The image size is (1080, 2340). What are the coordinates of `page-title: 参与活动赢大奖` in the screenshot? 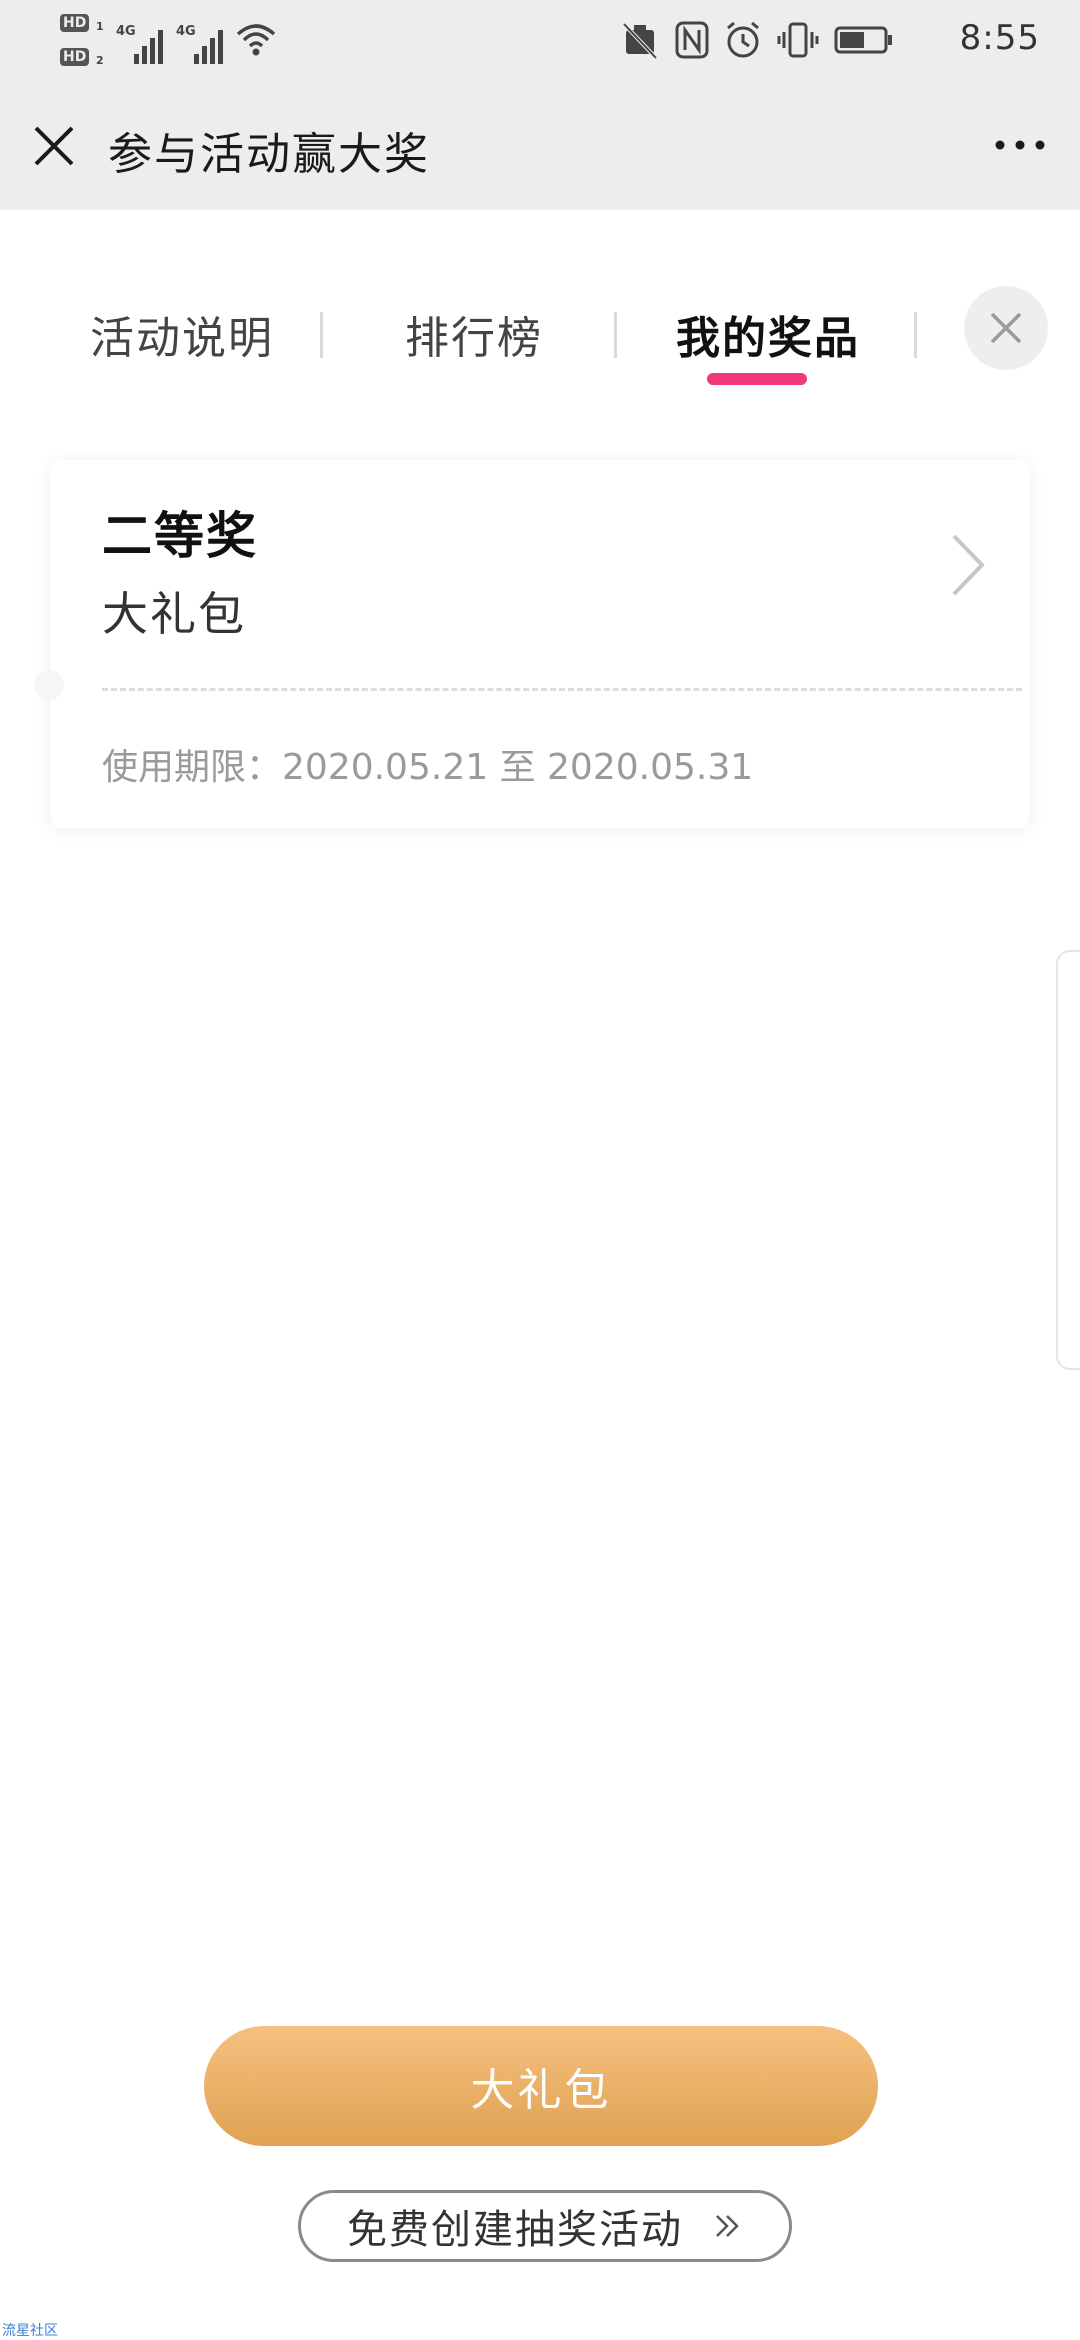 It's located at (269, 154).